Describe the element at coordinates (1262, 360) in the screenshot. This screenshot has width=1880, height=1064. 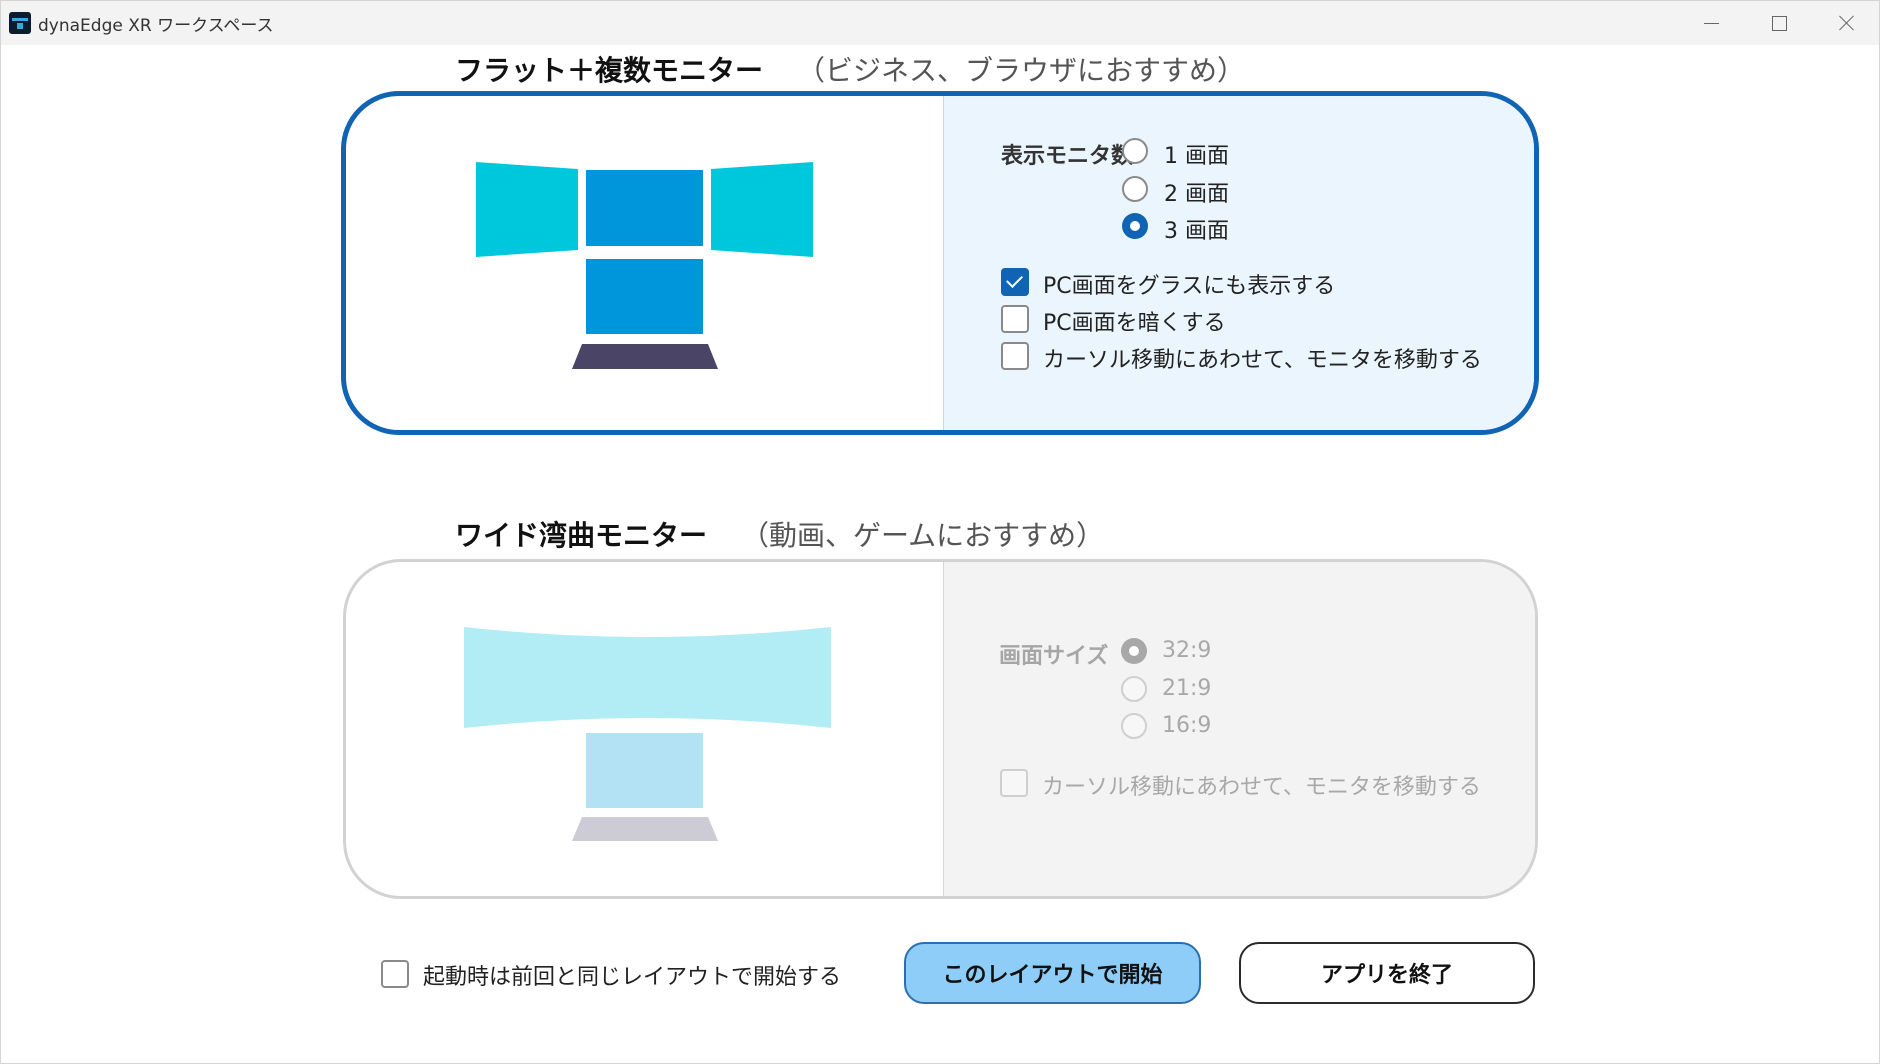
I see `follow-cursor-label: カーソル移動にあわせて、モニタを移動する` at that location.